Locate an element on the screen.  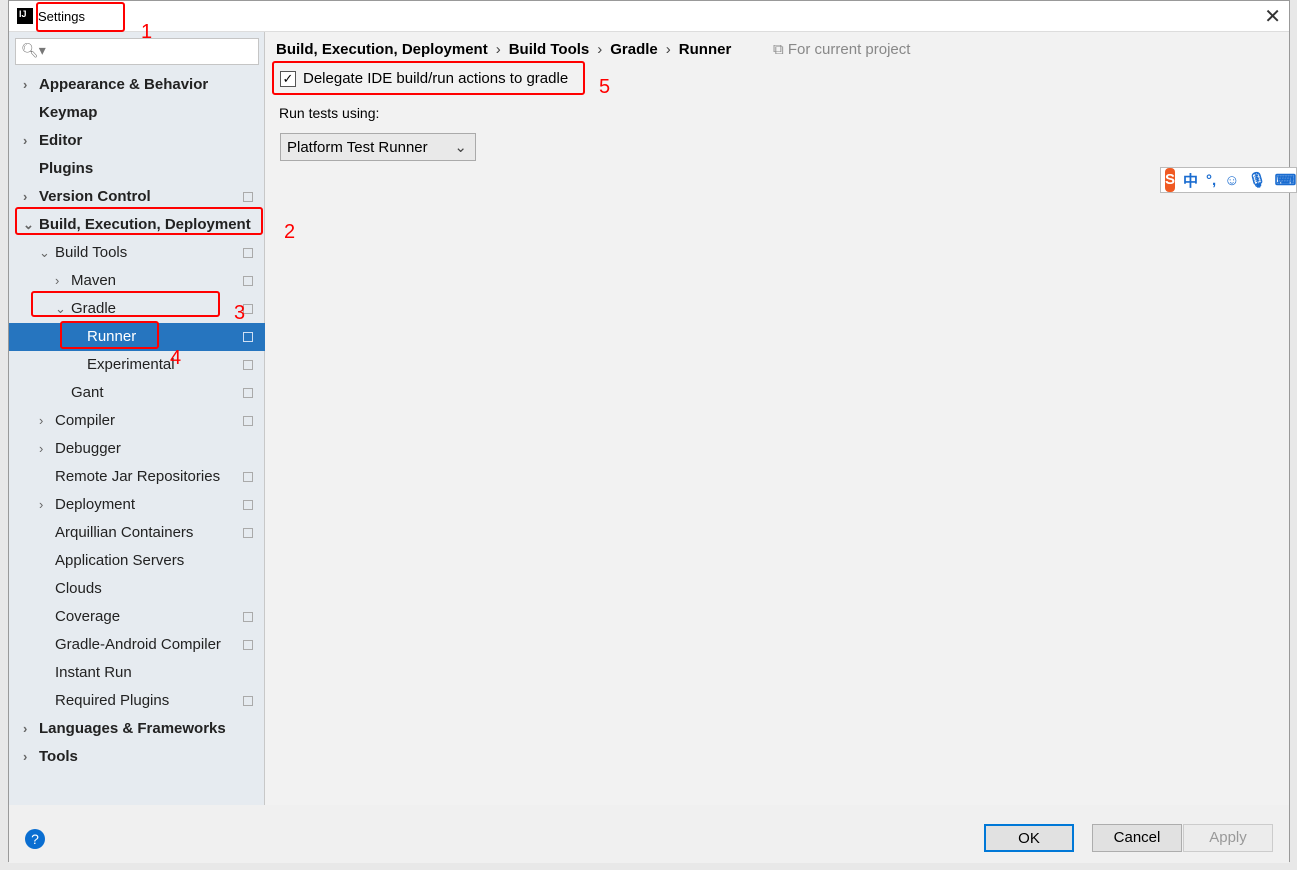
annotation-number: 5 is located at coordinates (605, 87).